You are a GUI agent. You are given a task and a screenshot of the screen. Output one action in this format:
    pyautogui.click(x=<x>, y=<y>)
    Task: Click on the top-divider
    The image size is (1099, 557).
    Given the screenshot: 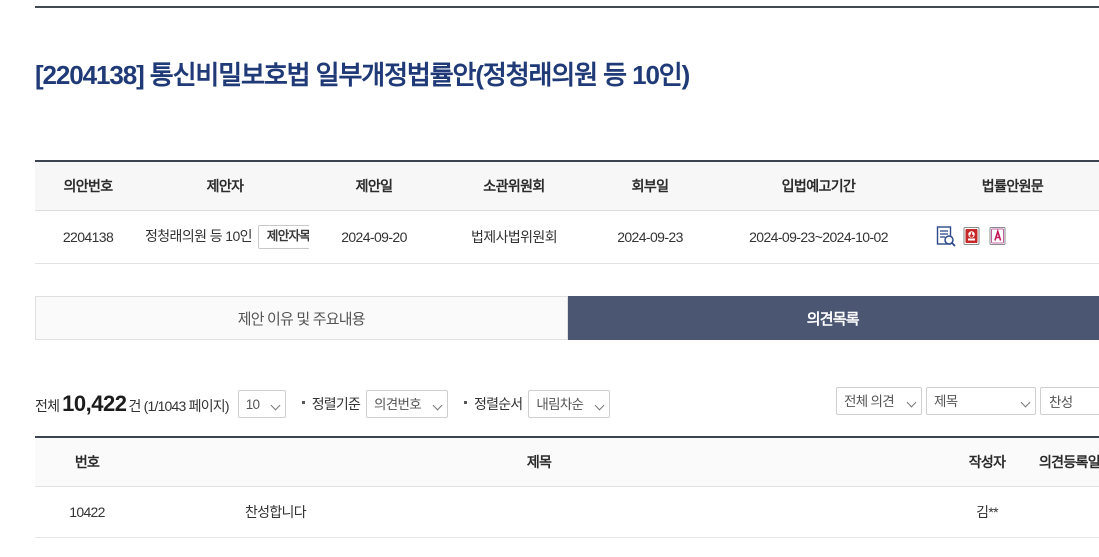 What is the action you would take?
    pyautogui.click(x=567, y=7)
    